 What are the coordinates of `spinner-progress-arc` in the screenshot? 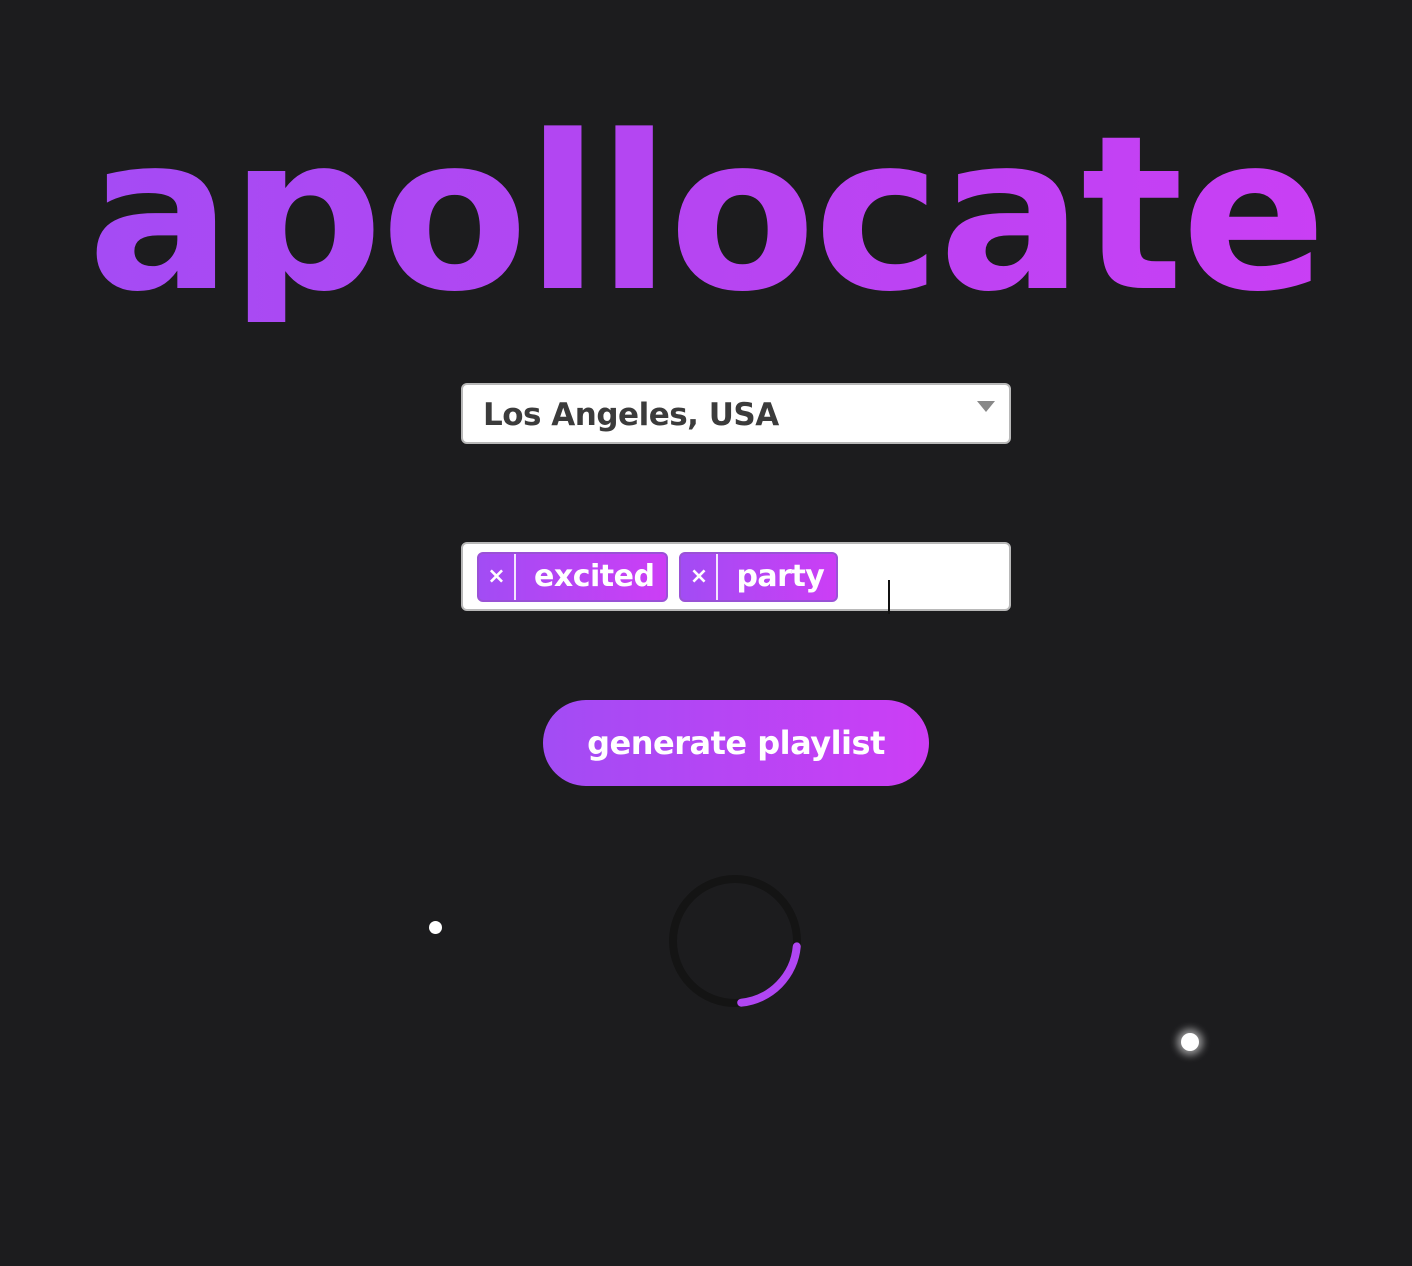 It's located at (735, 941).